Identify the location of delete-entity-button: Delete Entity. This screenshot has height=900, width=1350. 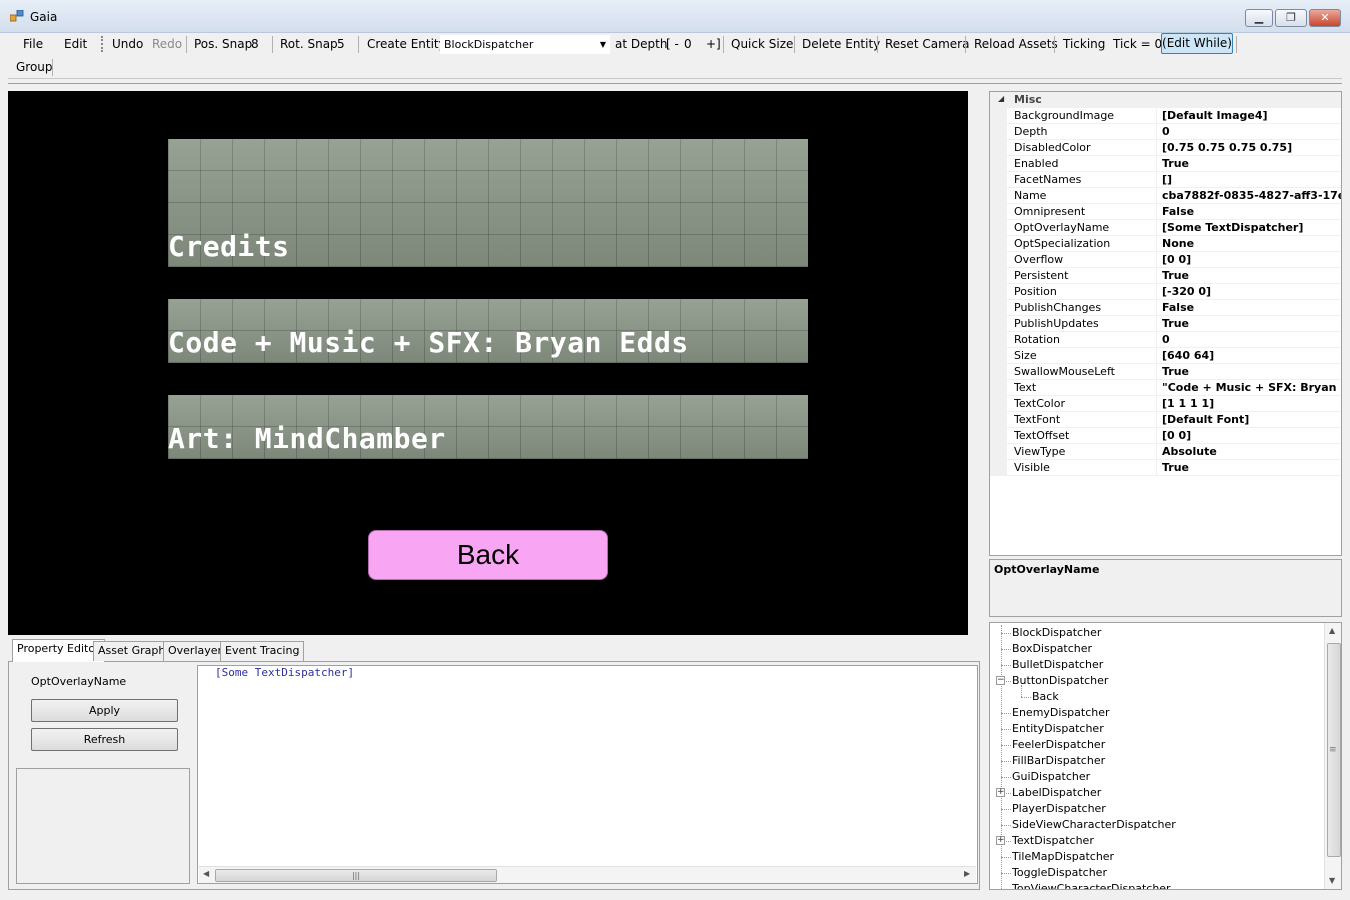
(841, 44).